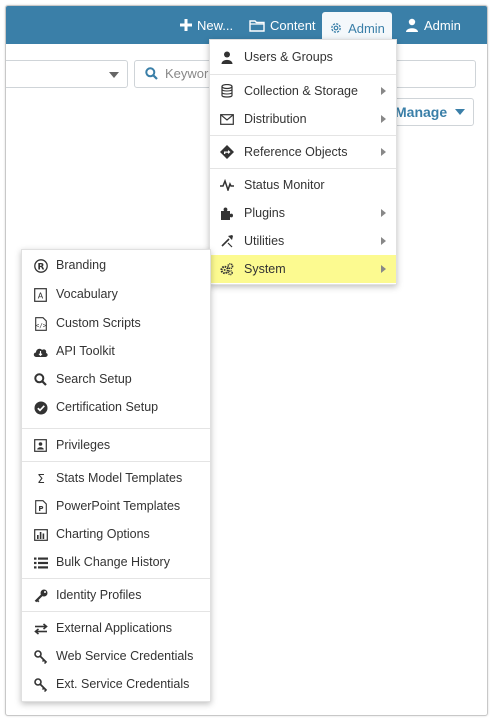  Describe the element at coordinates (227, 119) in the screenshot. I see `envelope-icon` at that location.